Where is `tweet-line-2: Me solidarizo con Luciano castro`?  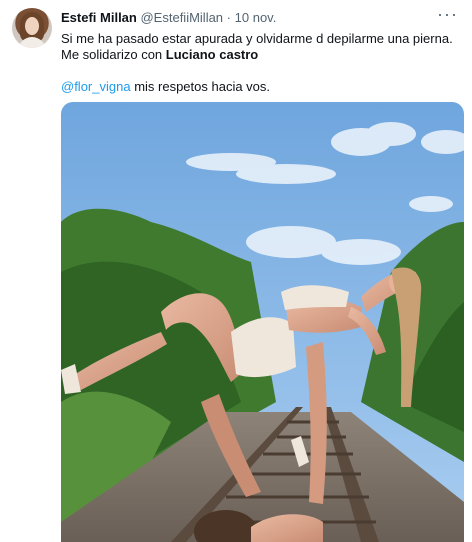 tweet-line-2: Me solidarizo con Luciano castro is located at coordinates (260, 55).